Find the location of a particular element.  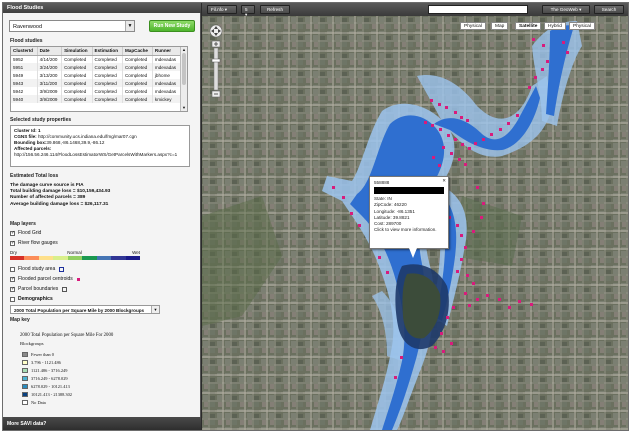

map-type-hybrid: Hybrid is located at coordinates (555, 26).